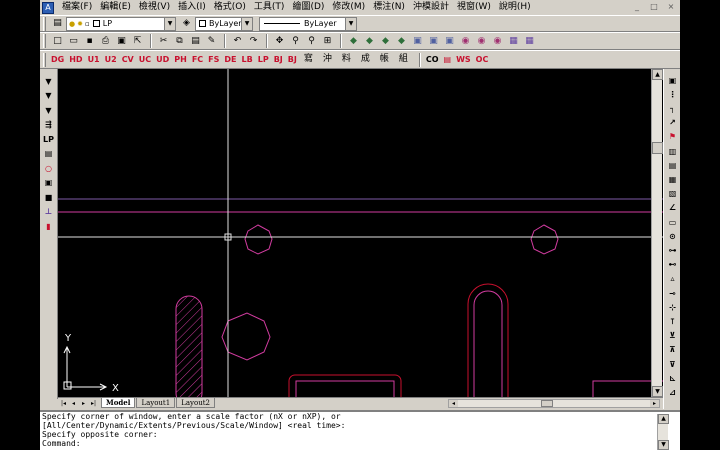 This screenshot has width=720, height=450. What do you see at coordinates (327, 59) in the screenshot?
I see `die-cjk-button: 沖` at bounding box center [327, 59].